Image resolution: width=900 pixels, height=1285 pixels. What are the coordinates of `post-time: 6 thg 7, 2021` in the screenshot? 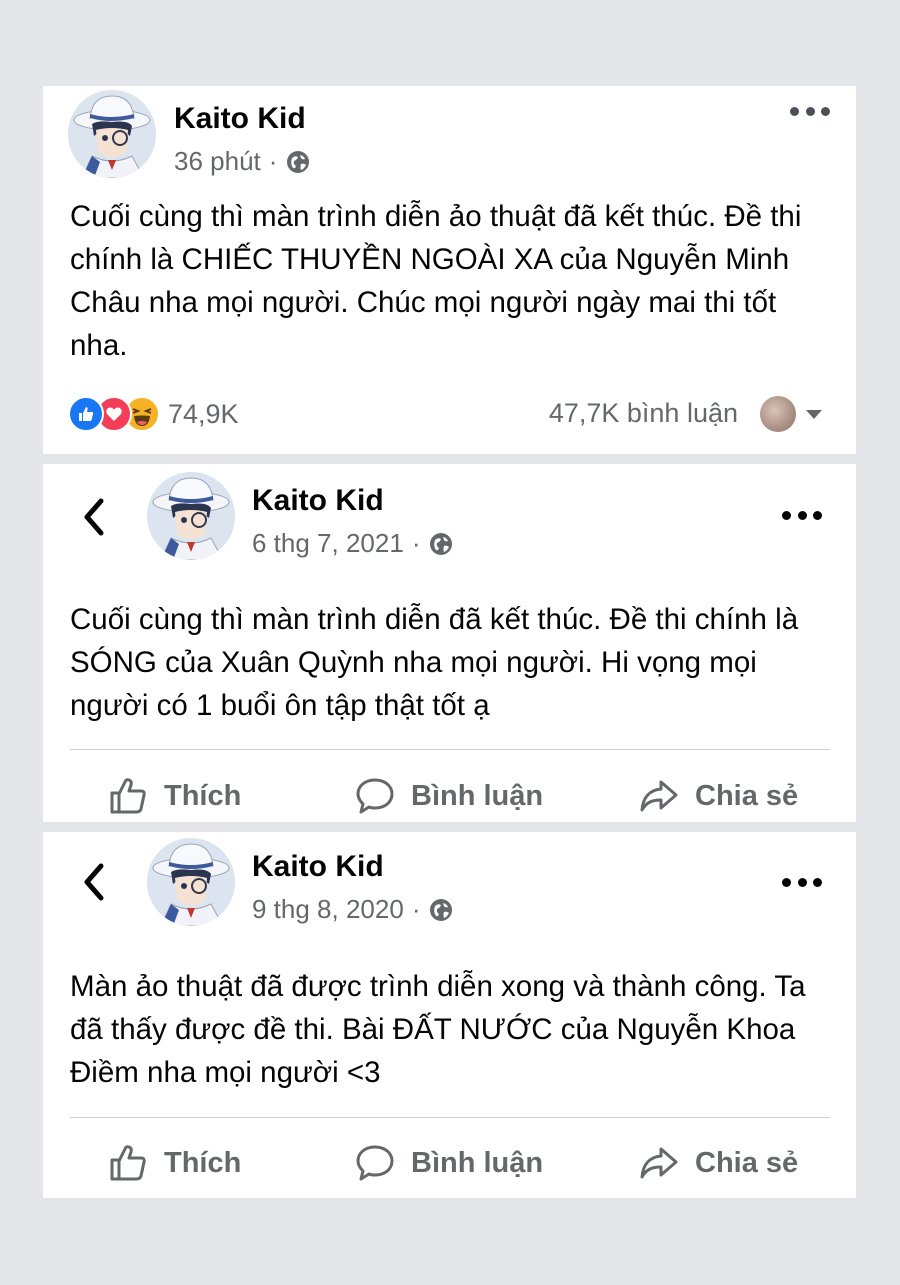 It's located at (328, 543).